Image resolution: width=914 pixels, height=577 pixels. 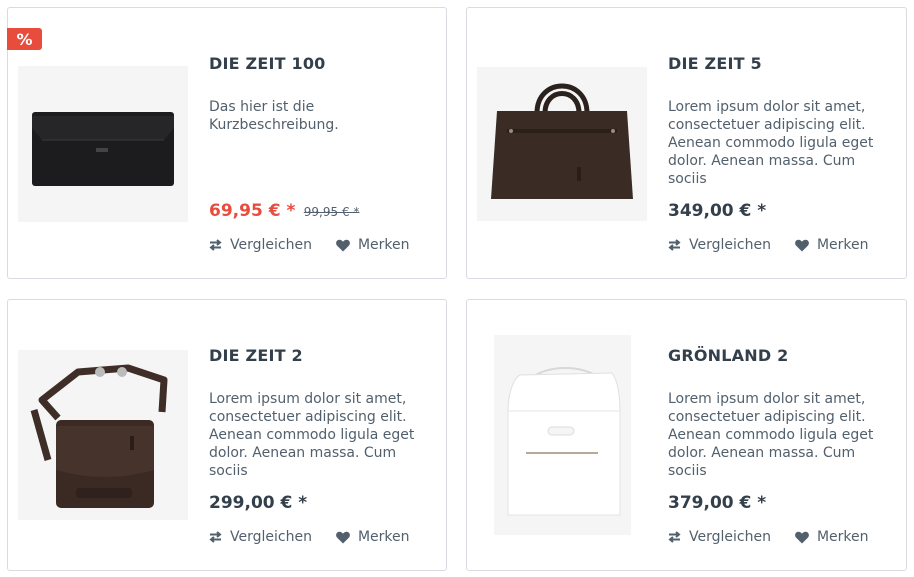 I want to click on original-price: 99,95 € *, so click(x=331, y=212).